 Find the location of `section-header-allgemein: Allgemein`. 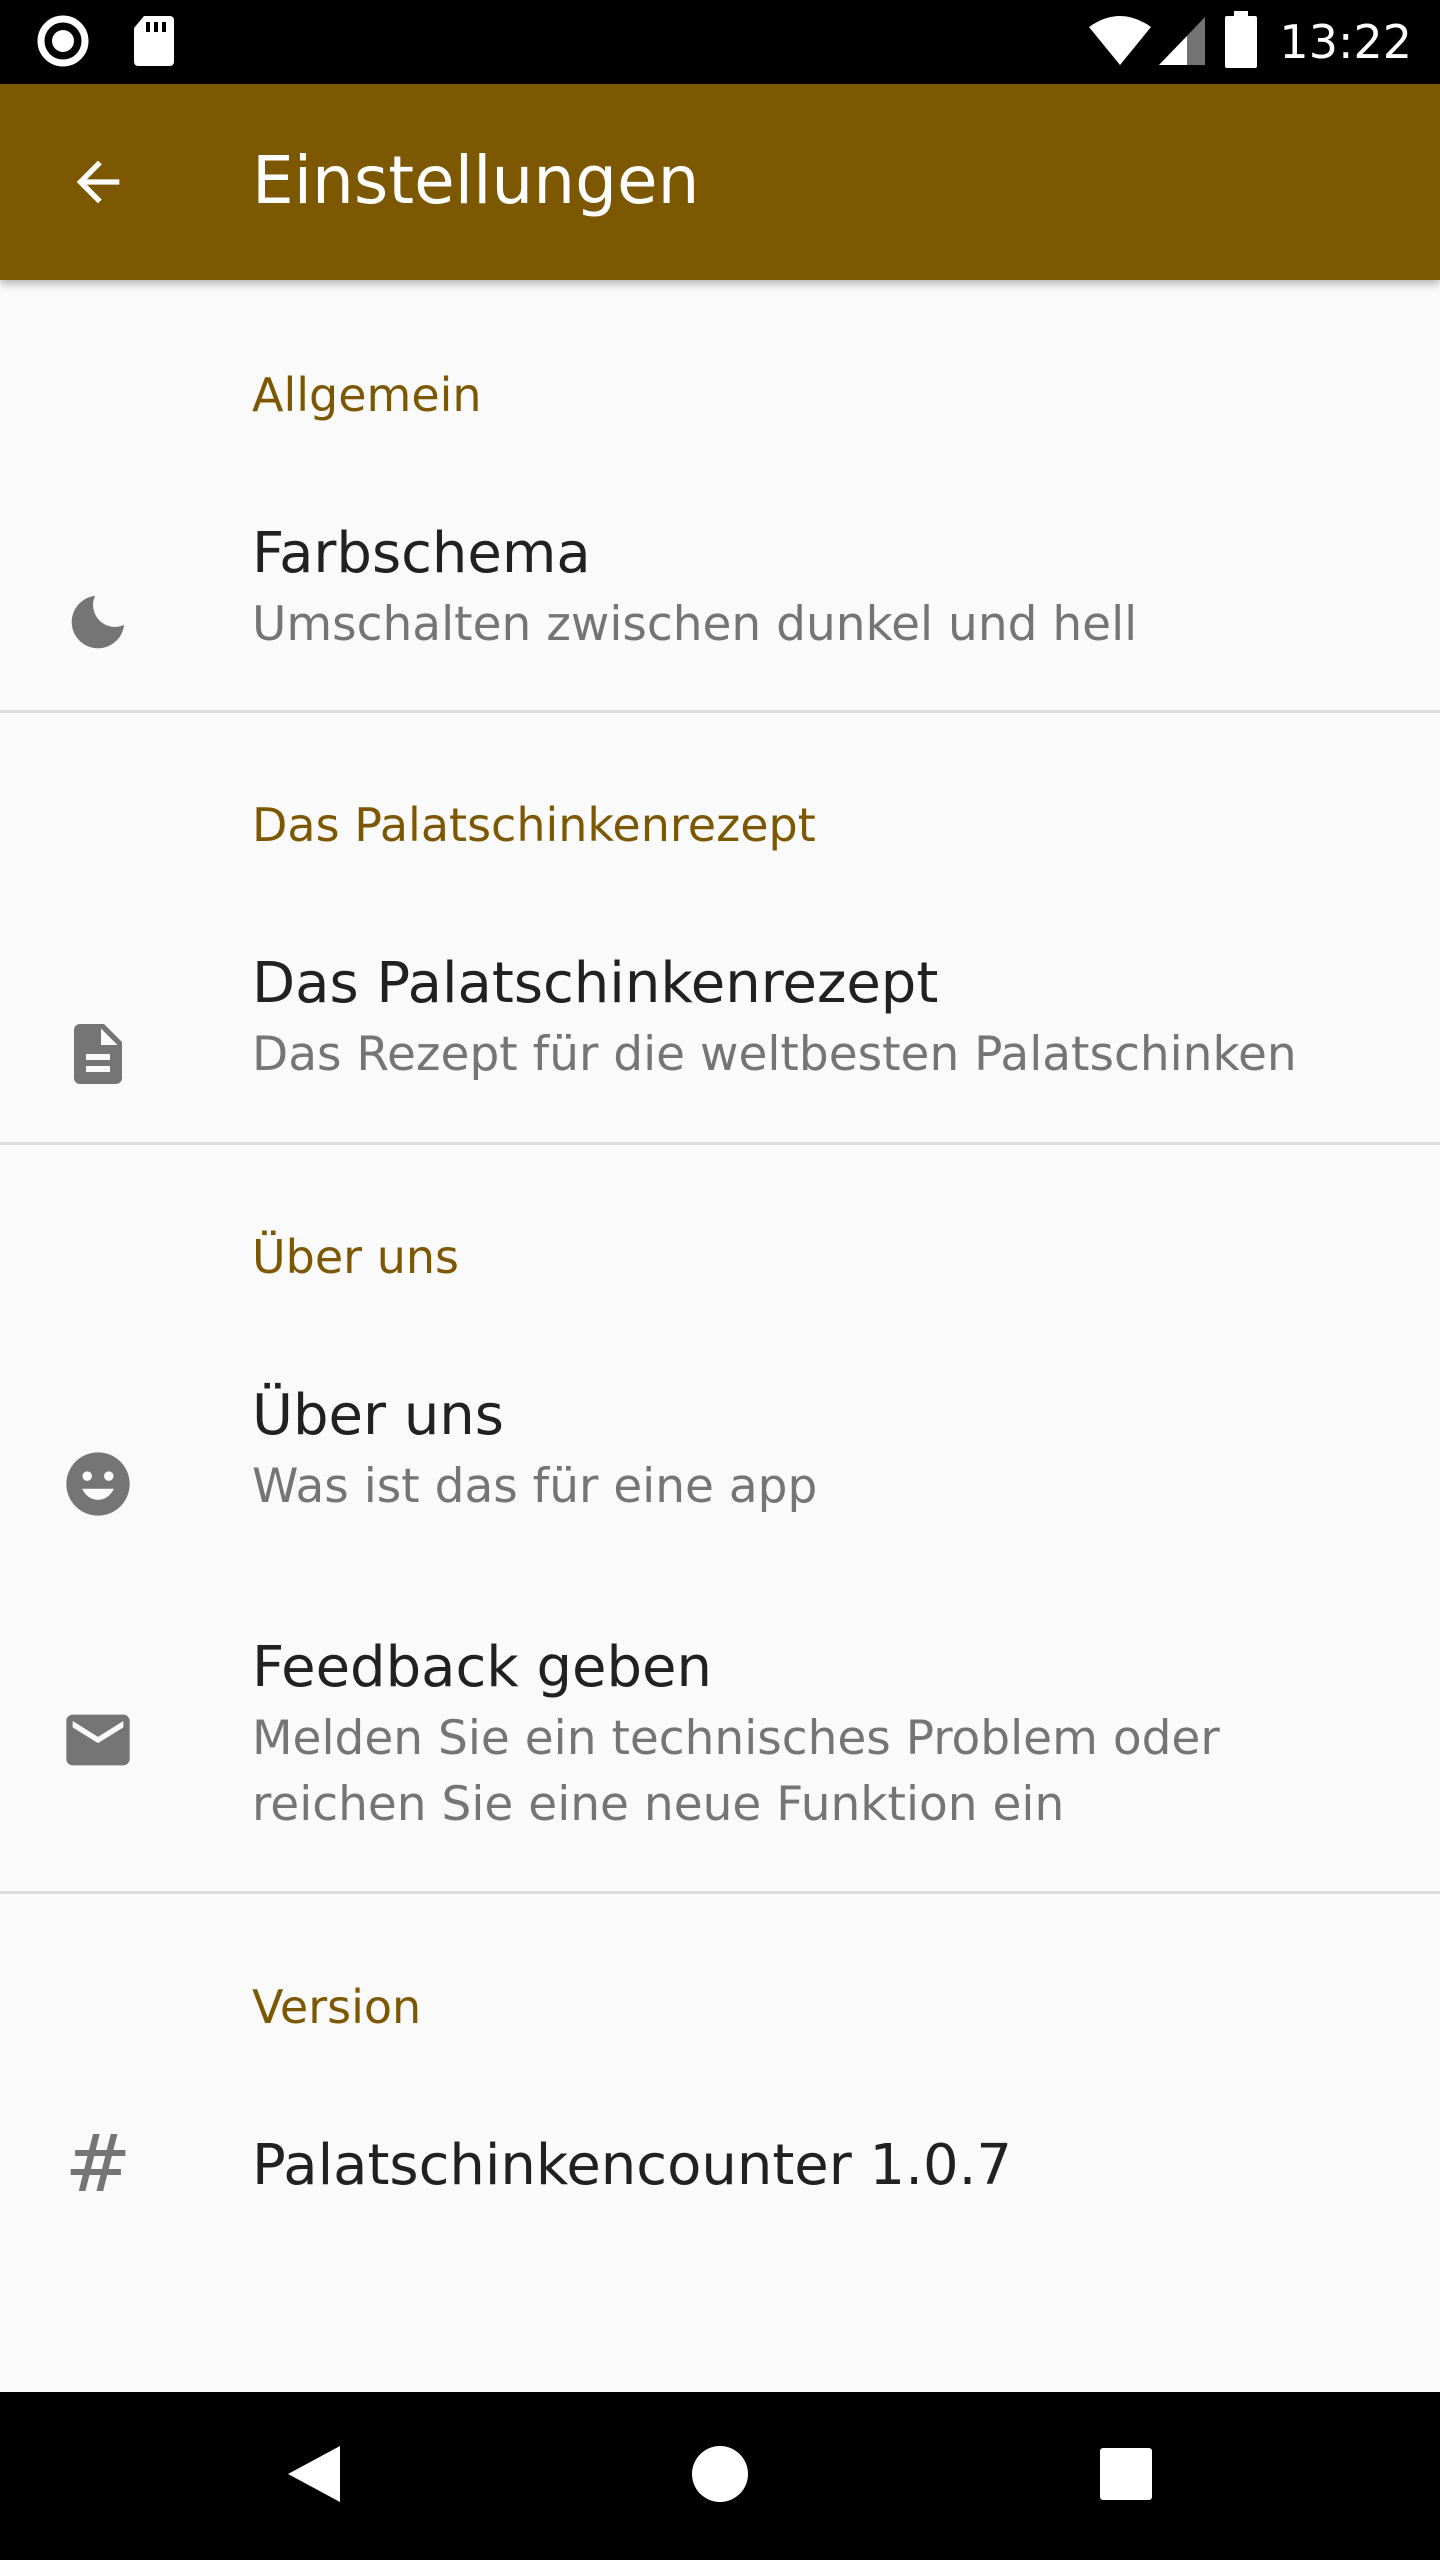

section-header-allgemein: Allgemein is located at coordinates (367, 395).